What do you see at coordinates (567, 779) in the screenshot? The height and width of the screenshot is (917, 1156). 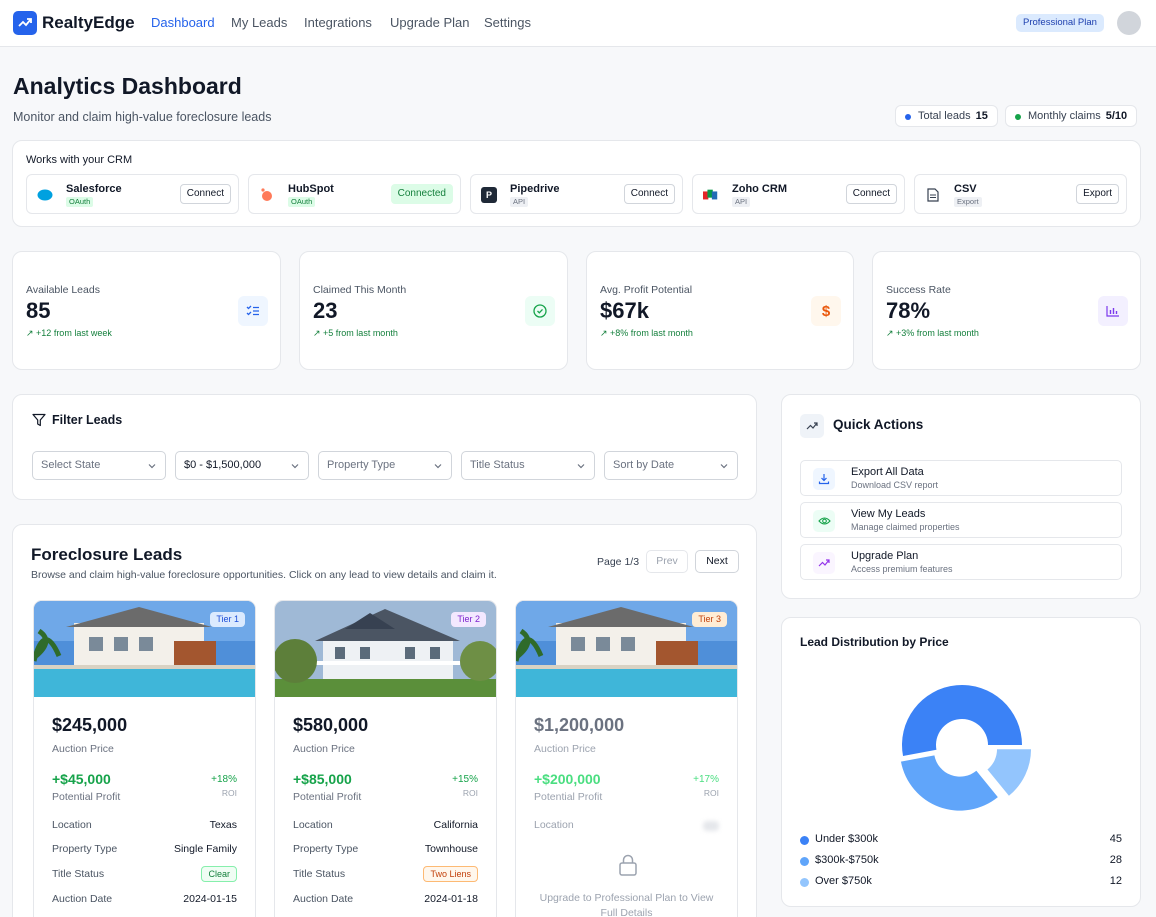 I see `potential-profit-value: +$200,000` at bounding box center [567, 779].